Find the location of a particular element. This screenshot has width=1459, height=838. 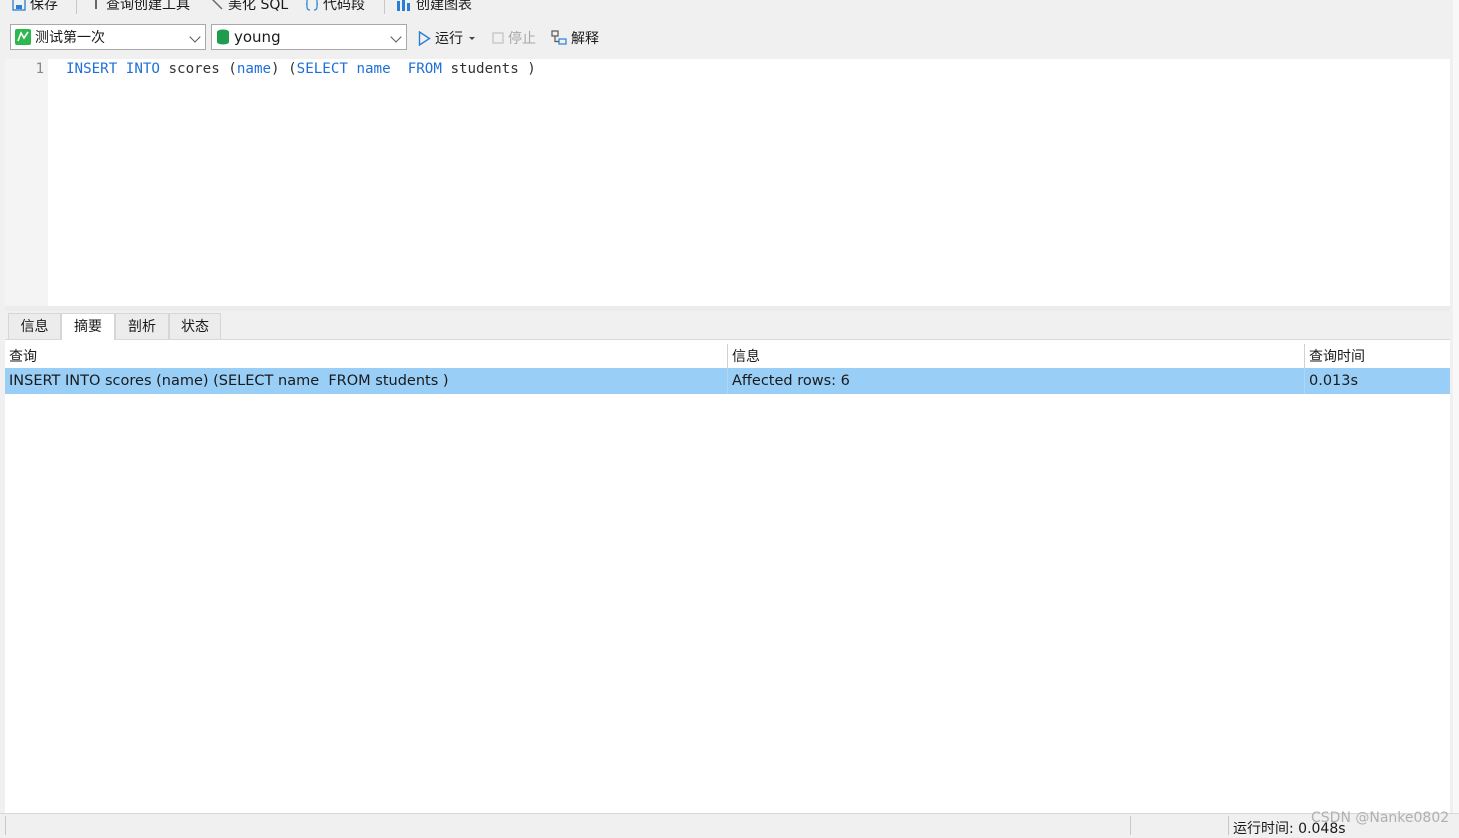

snippet-button: 代码段 is located at coordinates (335, 7).